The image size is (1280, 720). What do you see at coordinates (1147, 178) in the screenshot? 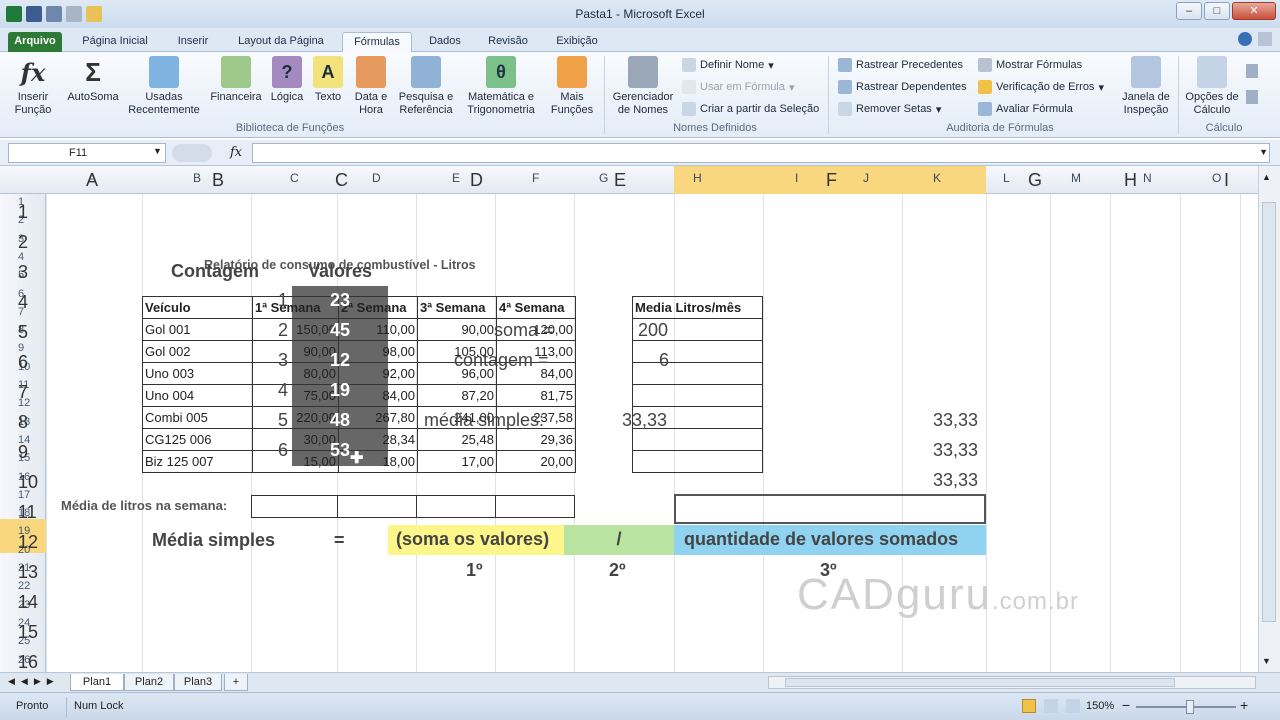
I see `column-header: N` at bounding box center [1147, 178].